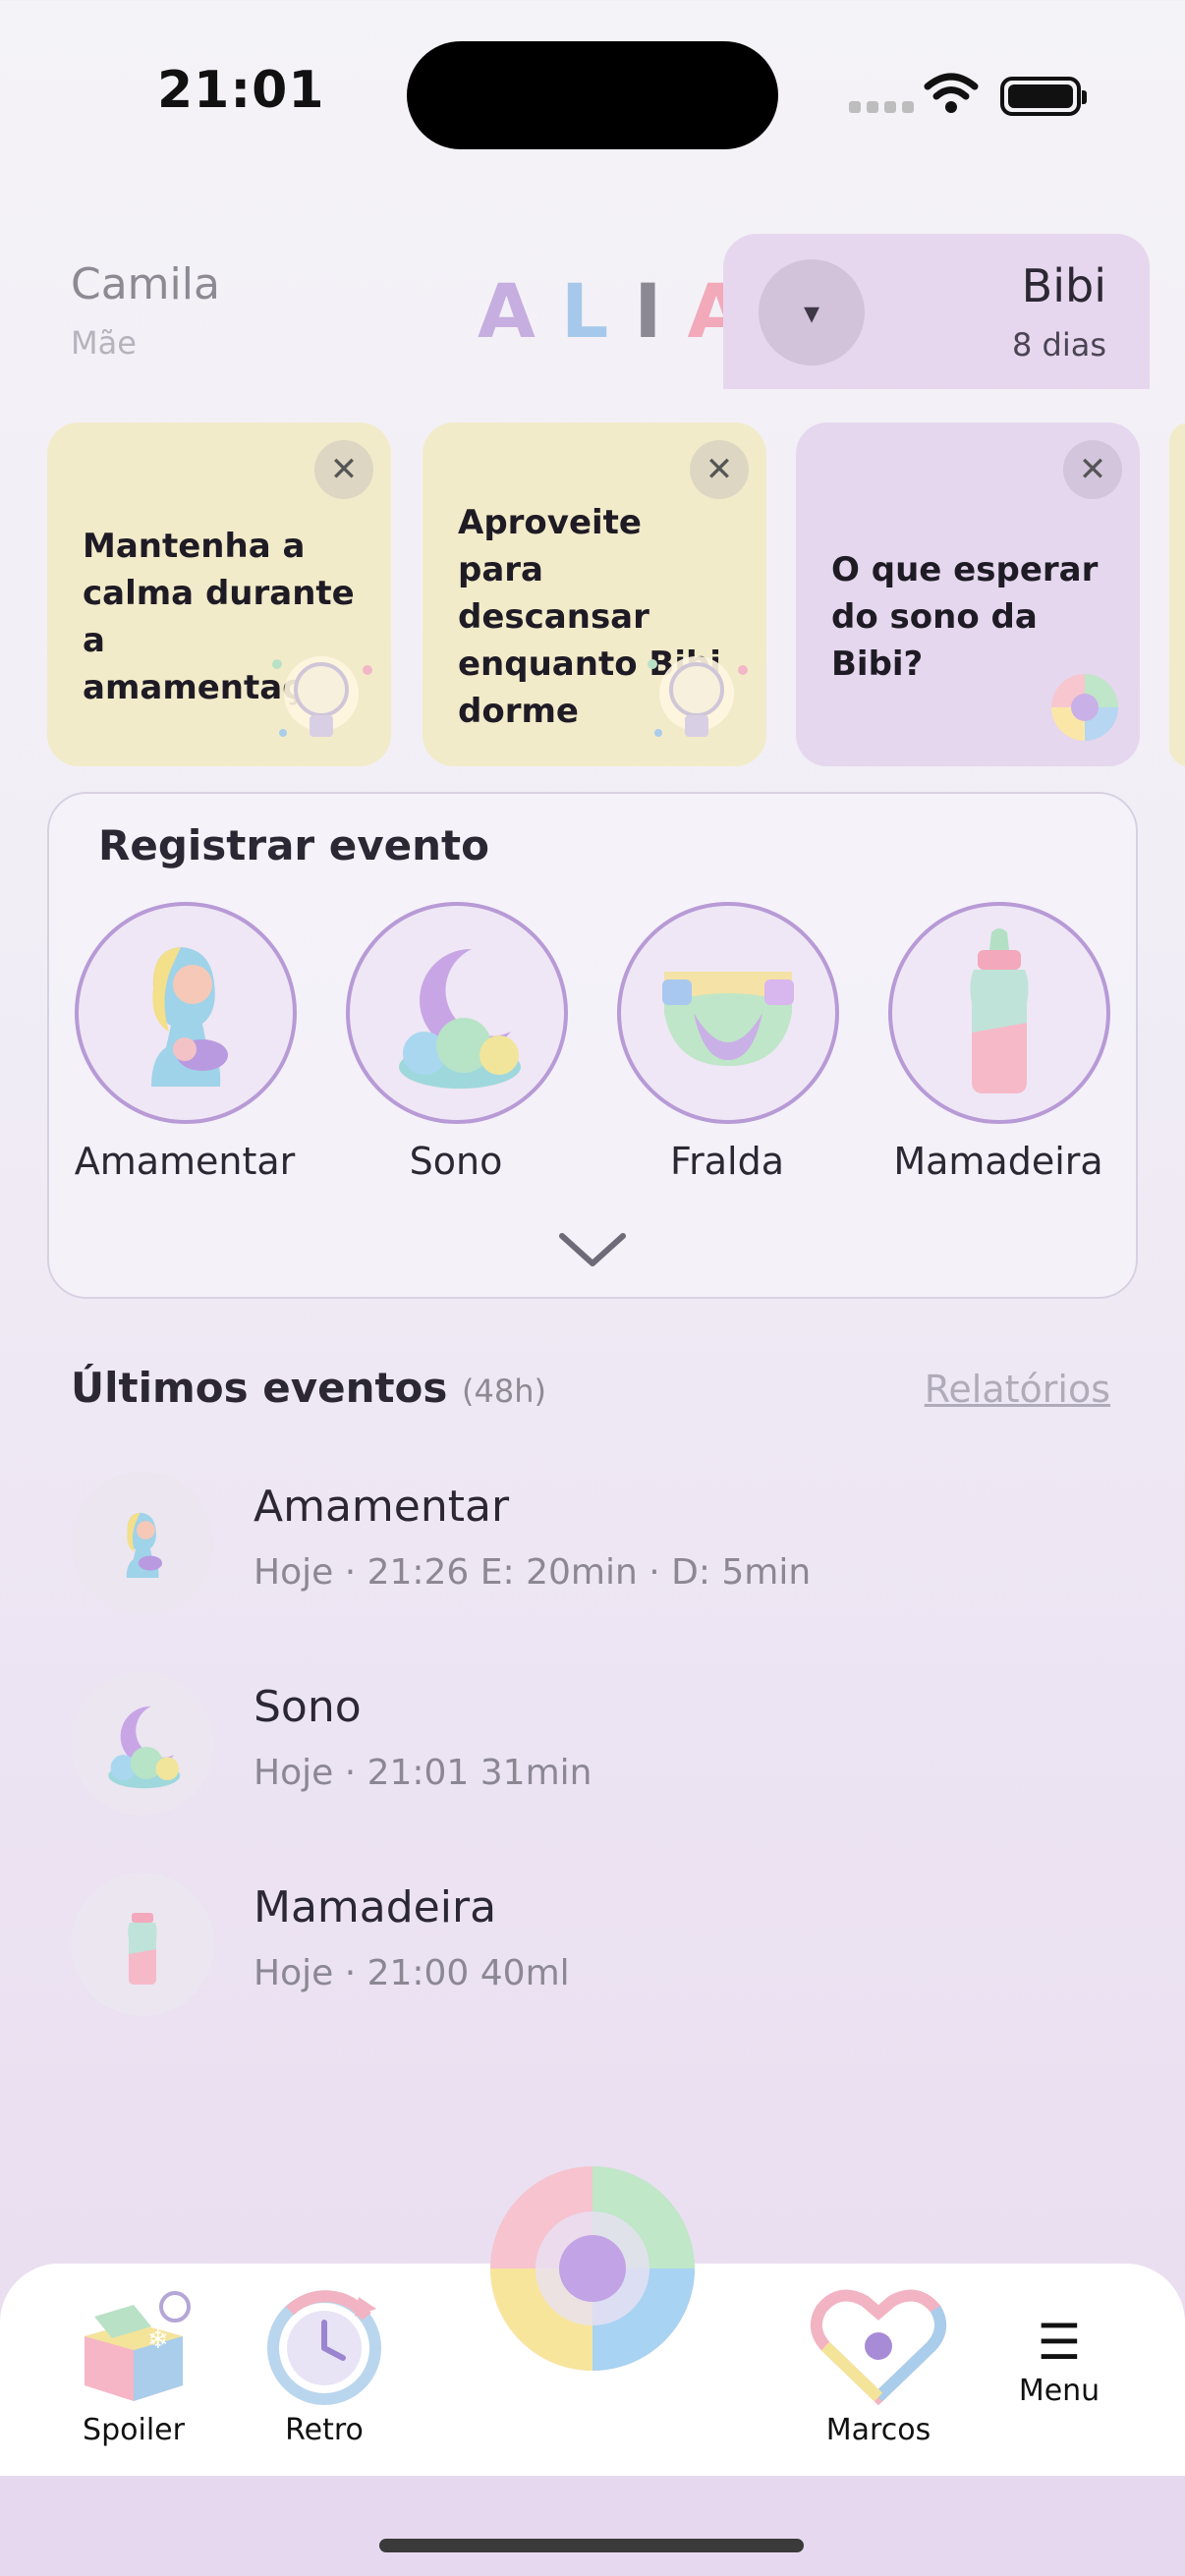 This screenshot has height=2576, width=1185. What do you see at coordinates (138, 2346) in the screenshot?
I see `gift-box-icon: ❄` at bounding box center [138, 2346].